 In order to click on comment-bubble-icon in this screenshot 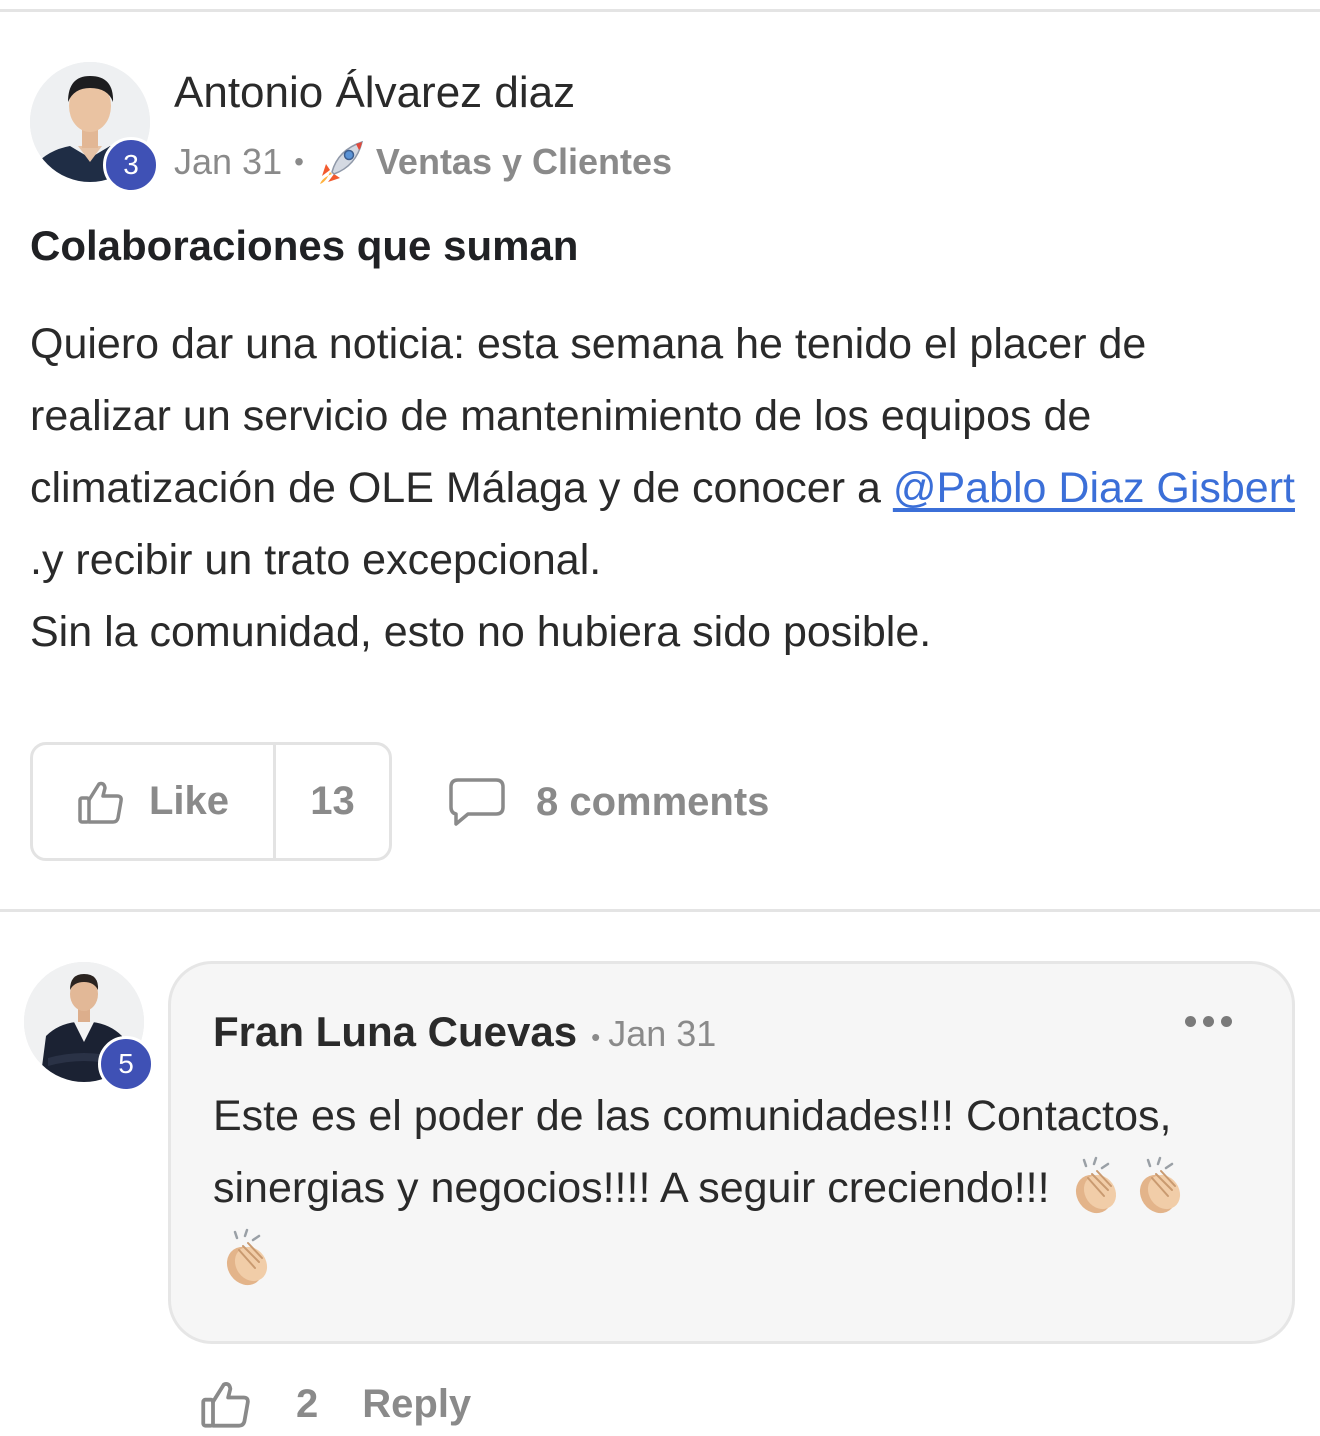, I will do `click(477, 802)`.